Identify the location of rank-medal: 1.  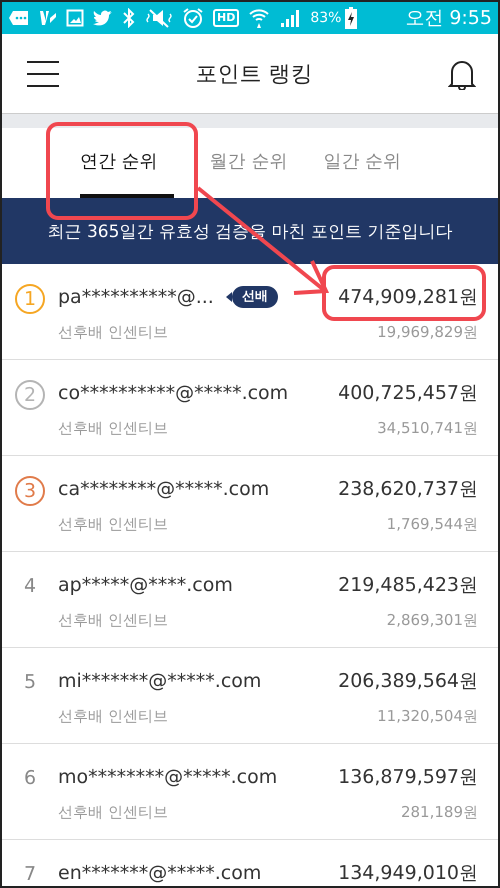
(30, 299).